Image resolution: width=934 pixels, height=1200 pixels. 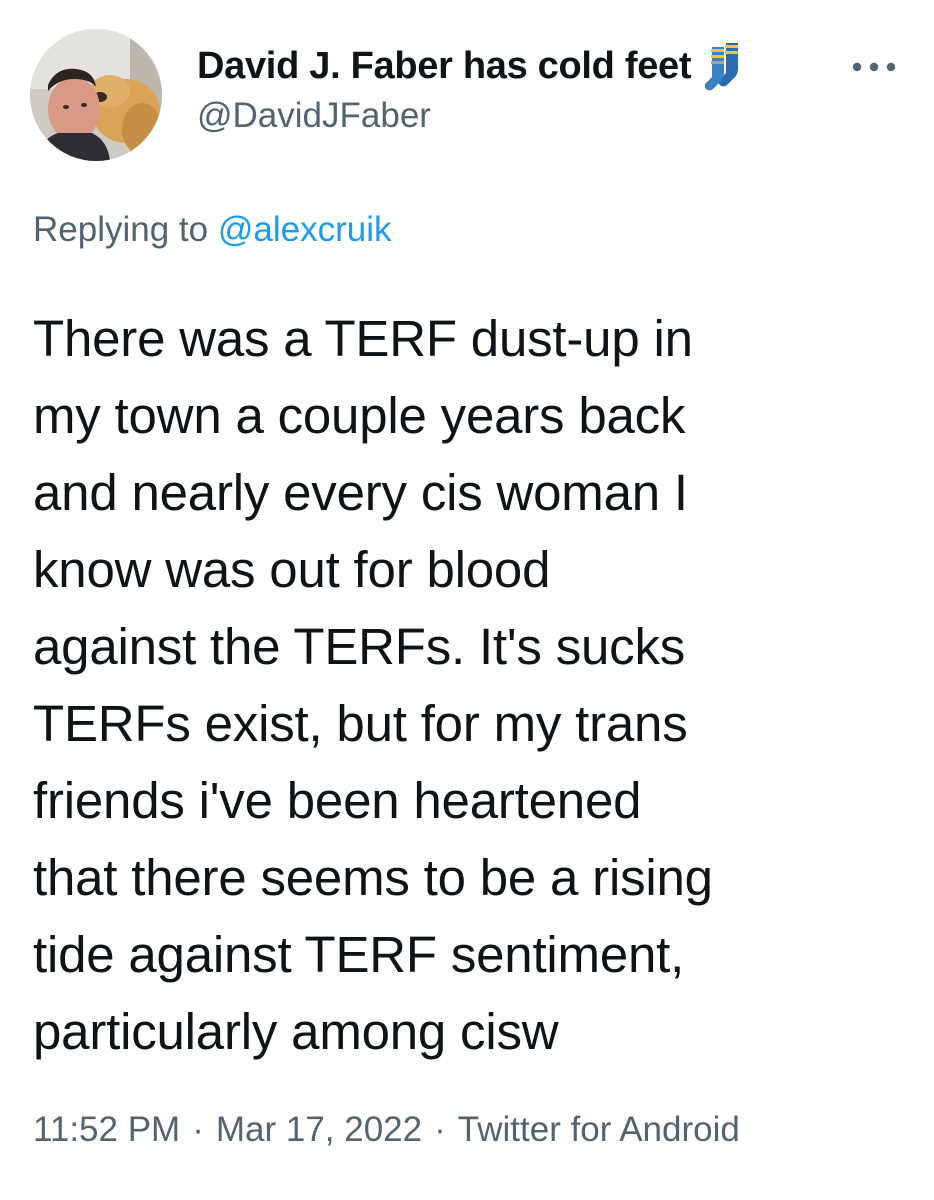 I want to click on tweet-text-line: friends i've been heartened, so click(x=337, y=800).